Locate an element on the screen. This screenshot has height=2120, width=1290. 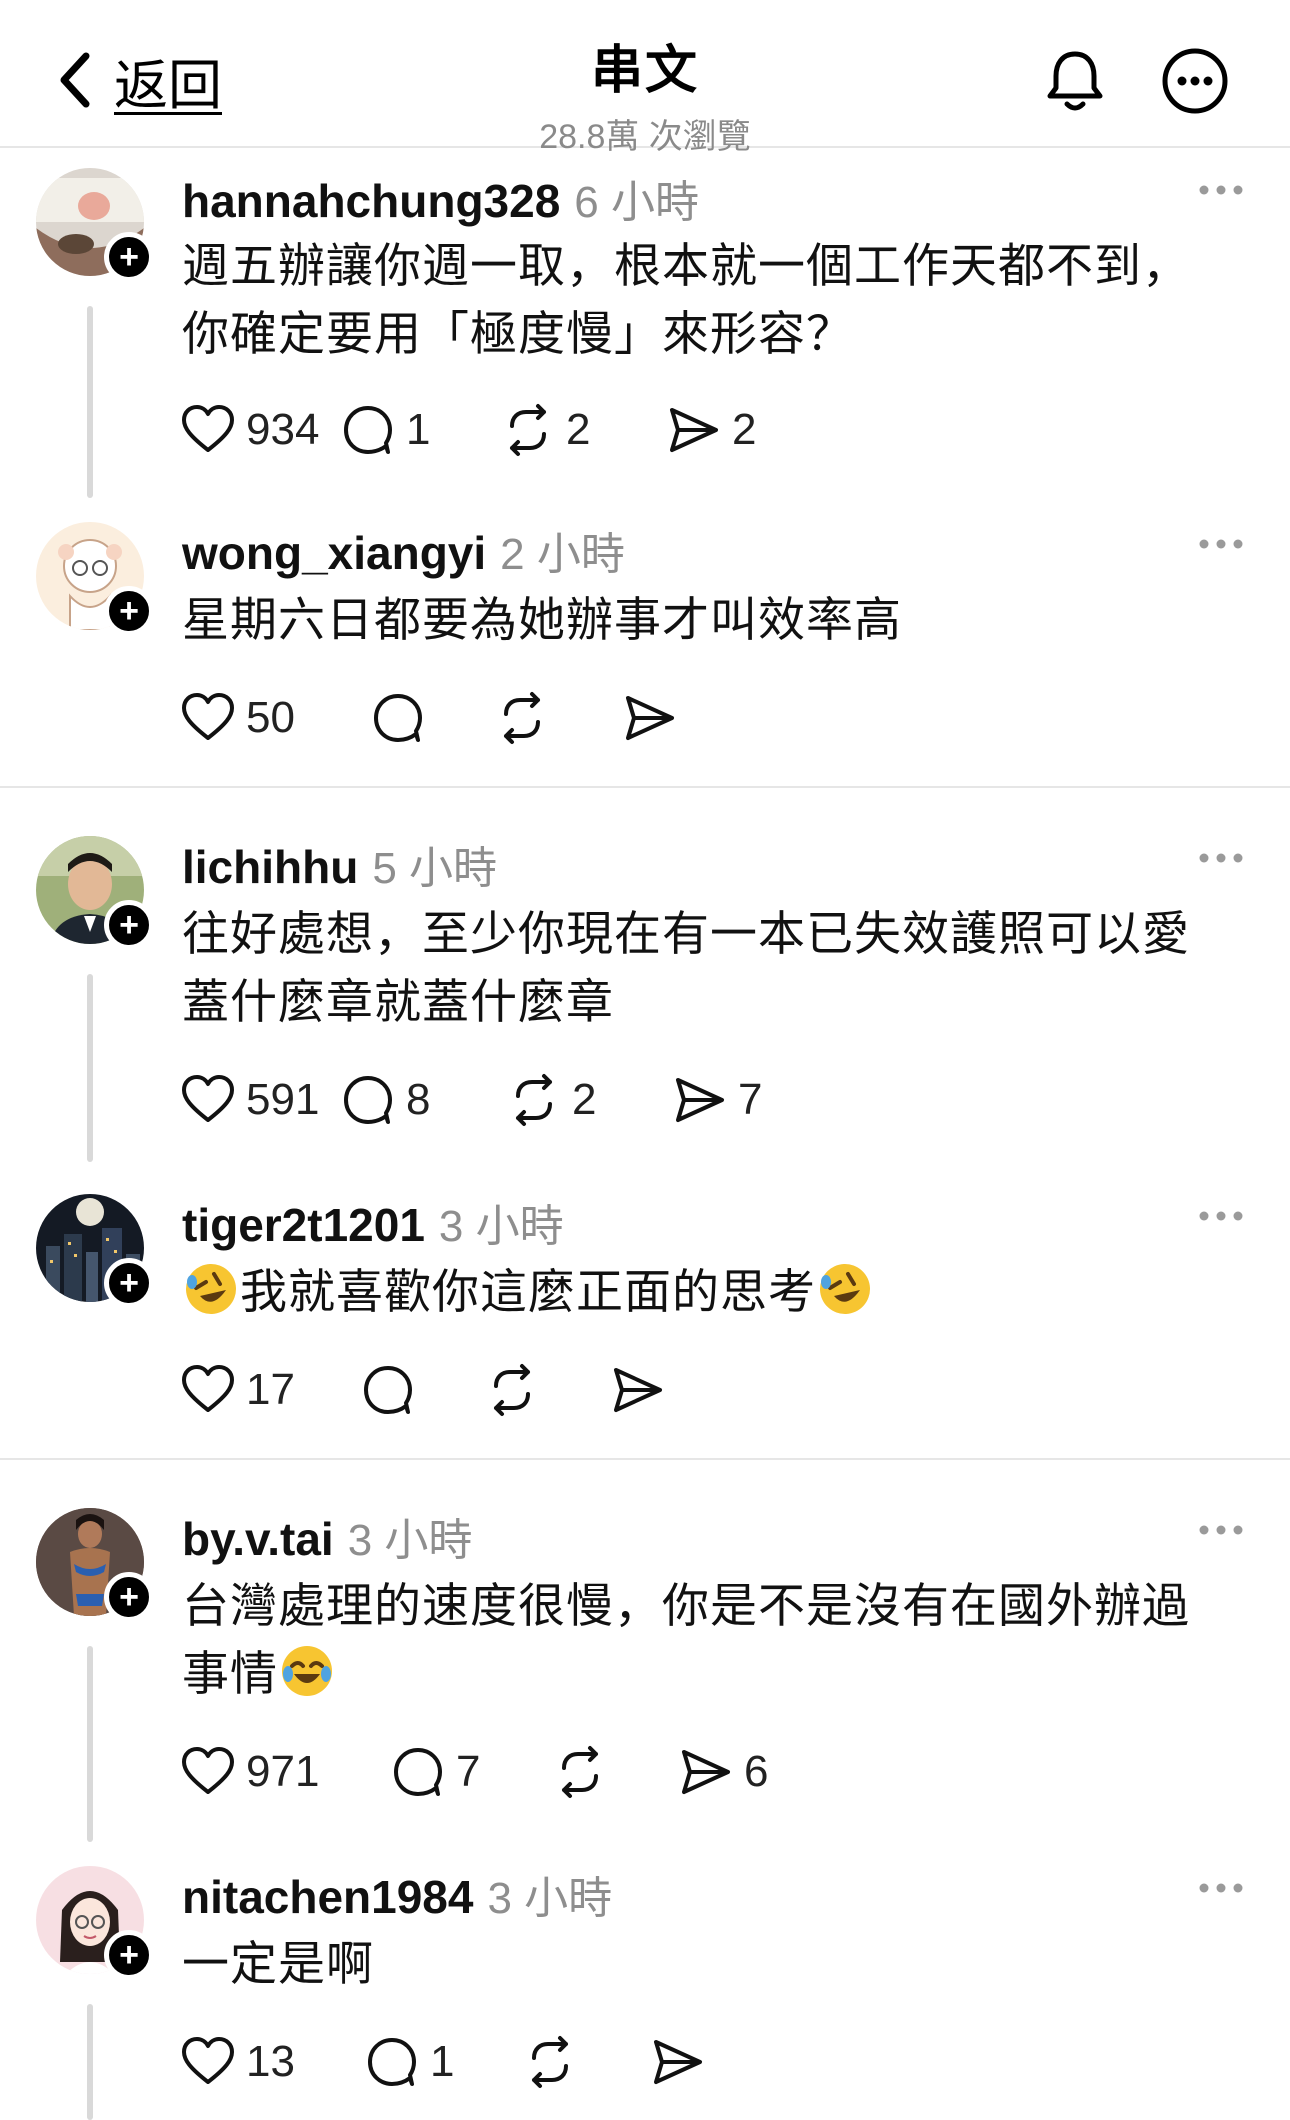
reply-count: 1 is located at coordinates (442, 2061).